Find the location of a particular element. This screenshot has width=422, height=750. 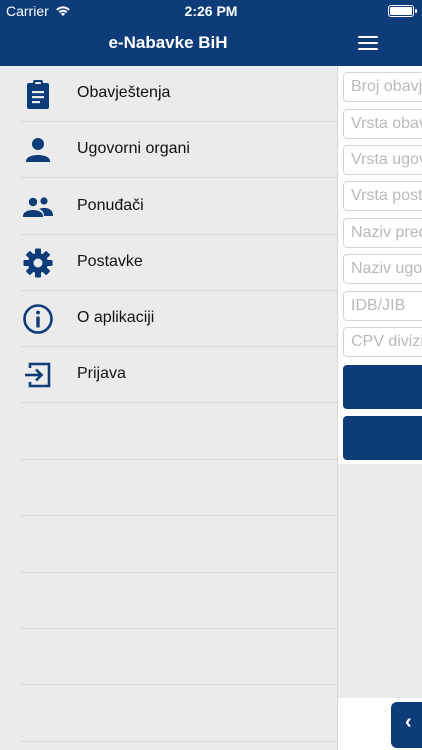

primary-action-button is located at coordinates (382, 387).